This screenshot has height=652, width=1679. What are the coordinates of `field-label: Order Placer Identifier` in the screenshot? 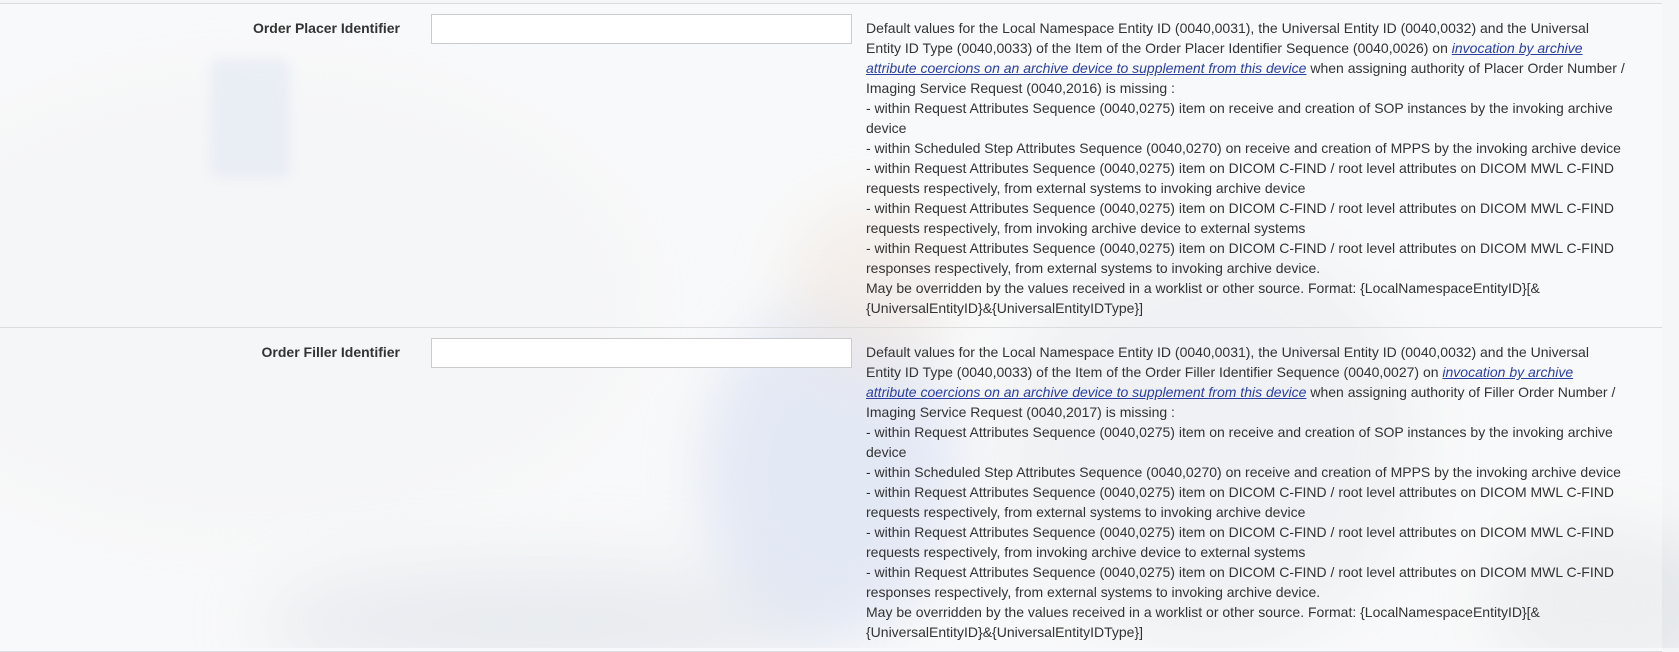 It's located at (326, 28).